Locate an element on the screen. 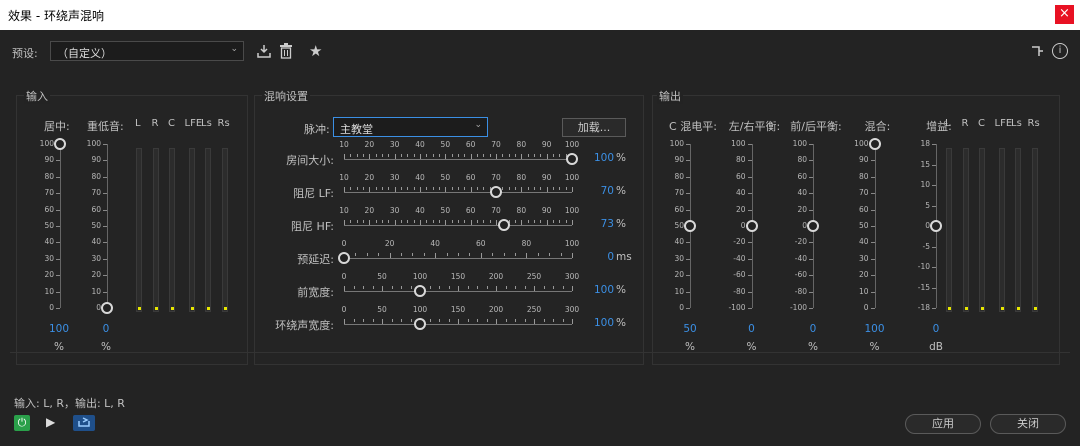 The width and height of the screenshot is (1080, 446). center-label: 居中: is located at coordinates (57, 126).